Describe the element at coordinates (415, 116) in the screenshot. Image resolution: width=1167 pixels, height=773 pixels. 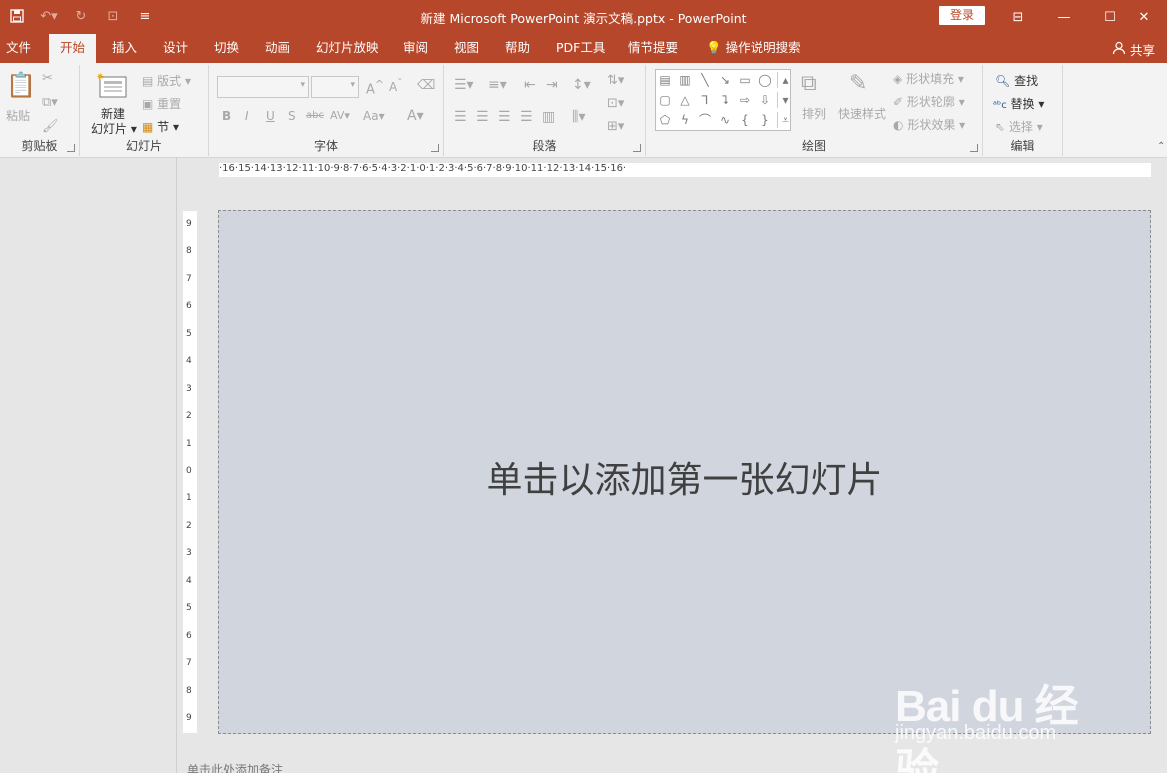
I see `font-color-icon: A▾` at that location.